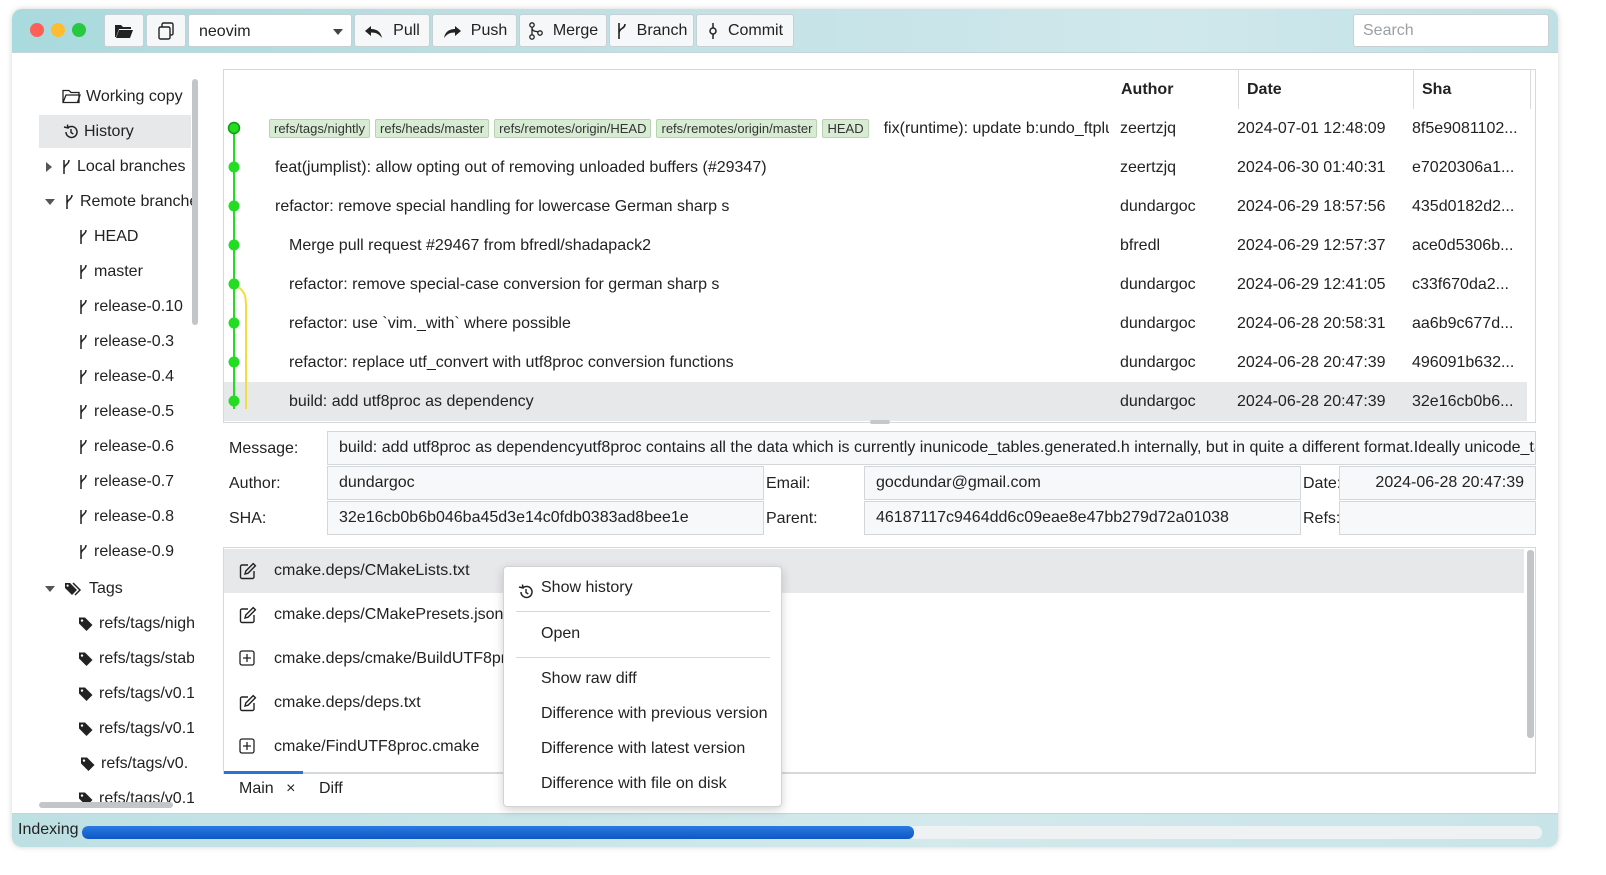  What do you see at coordinates (474, 30) in the screenshot?
I see `push-button: Push` at bounding box center [474, 30].